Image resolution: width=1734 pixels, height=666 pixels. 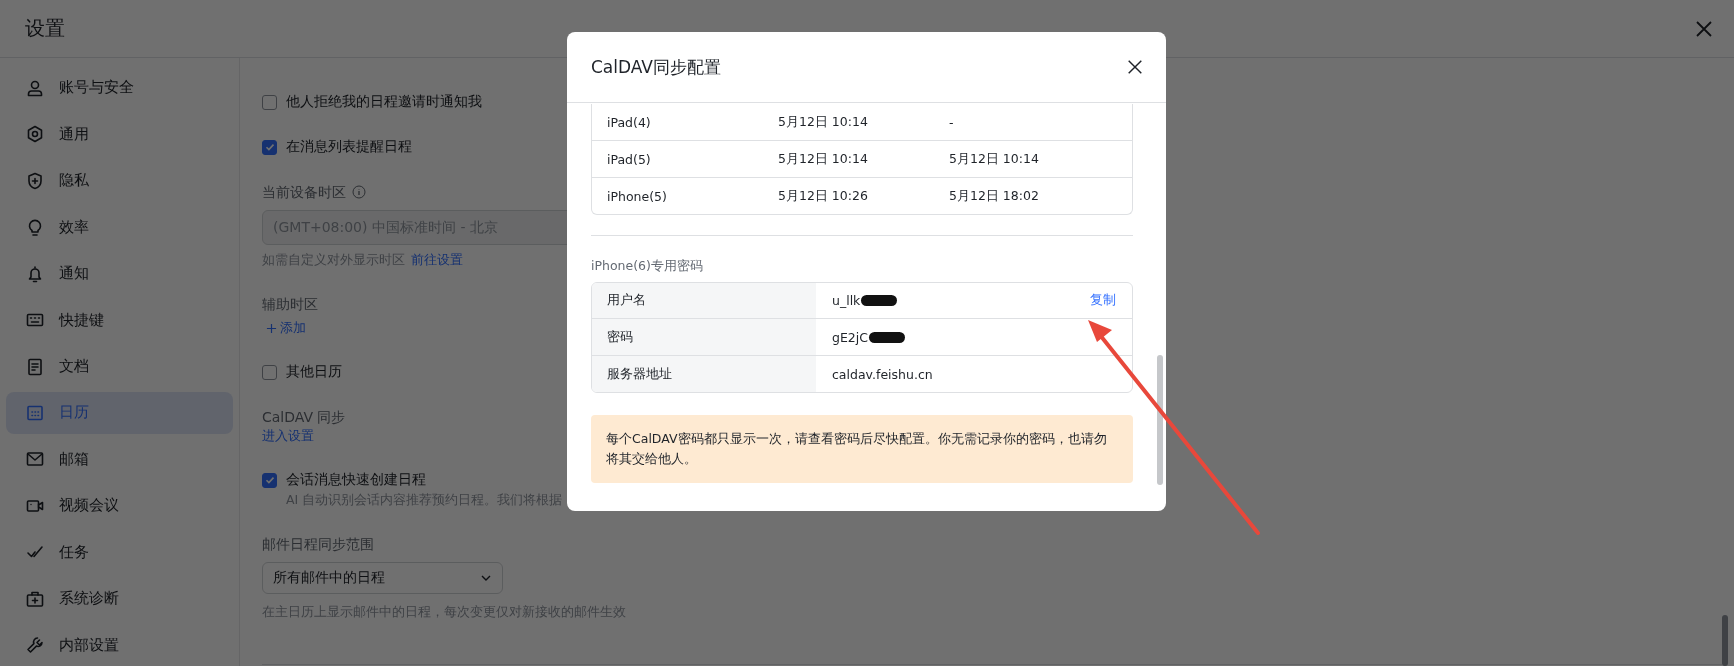 I want to click on setting-title: 邮件日程同步范围, so click(x=318, y=544).